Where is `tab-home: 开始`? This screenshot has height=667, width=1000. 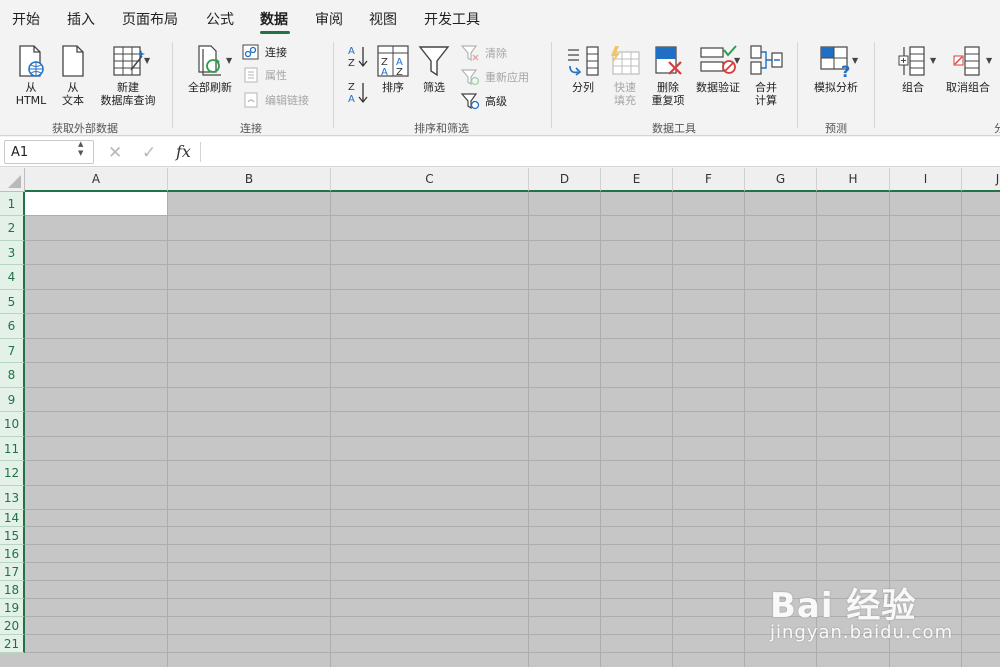
tab-home: 开始 is located at coordinates (26, 19).